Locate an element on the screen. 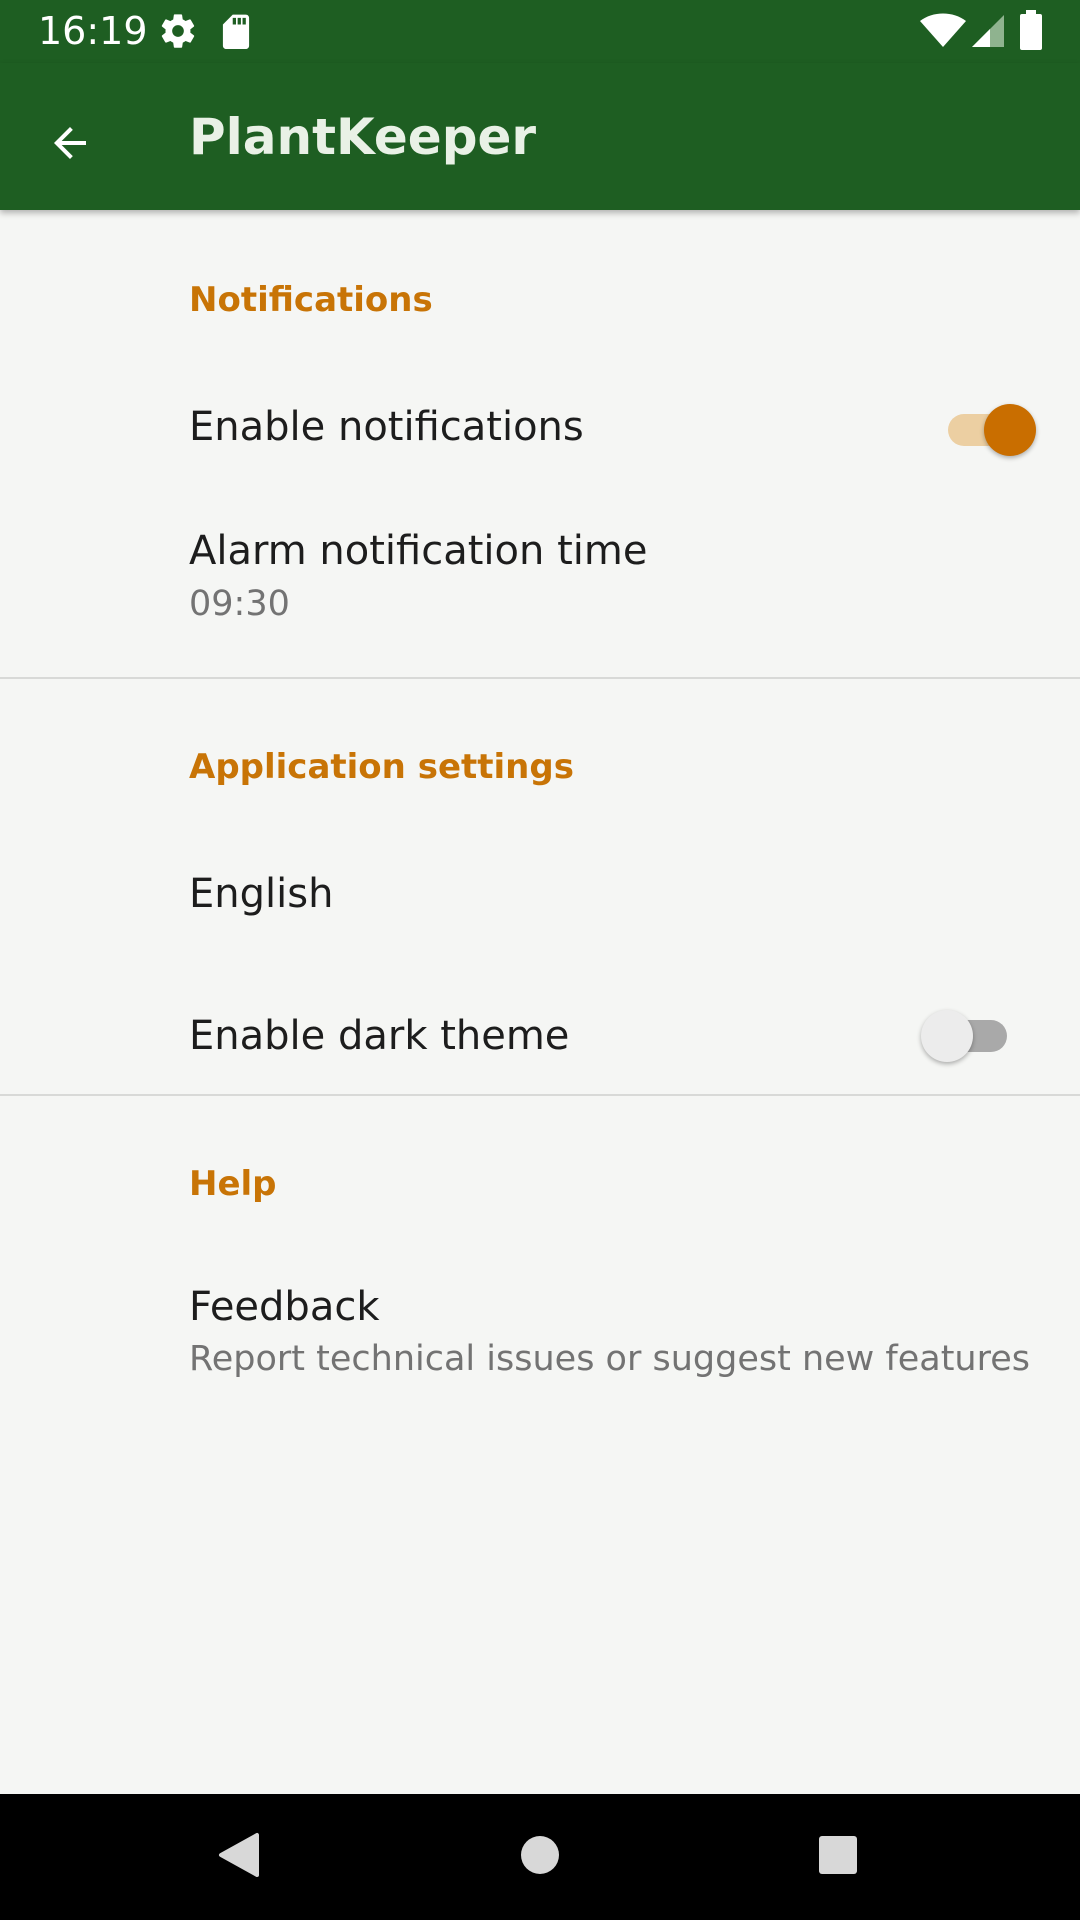 Image resolution: width=1080 pixels, height=1920 pixels. gear-icon is located at coordinates (178, 33).